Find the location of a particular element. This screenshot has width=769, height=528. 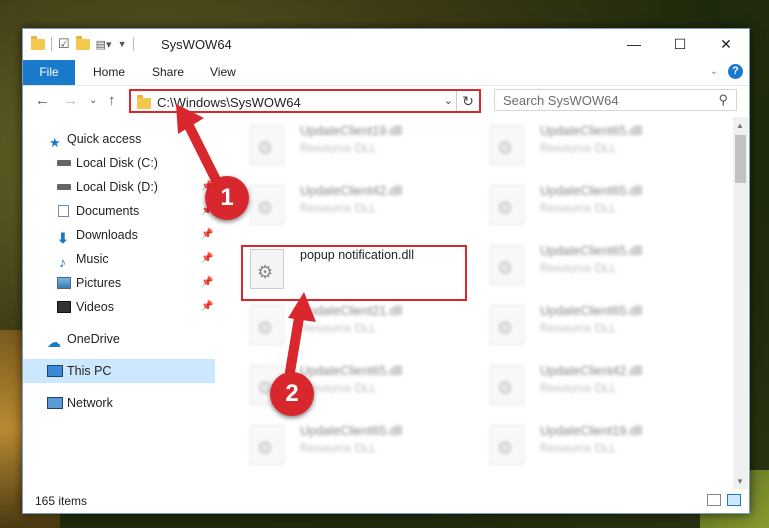

sidebar-item-local-disk-d: Local Disk (D:) 📌 is located at coordinates (119, 187).